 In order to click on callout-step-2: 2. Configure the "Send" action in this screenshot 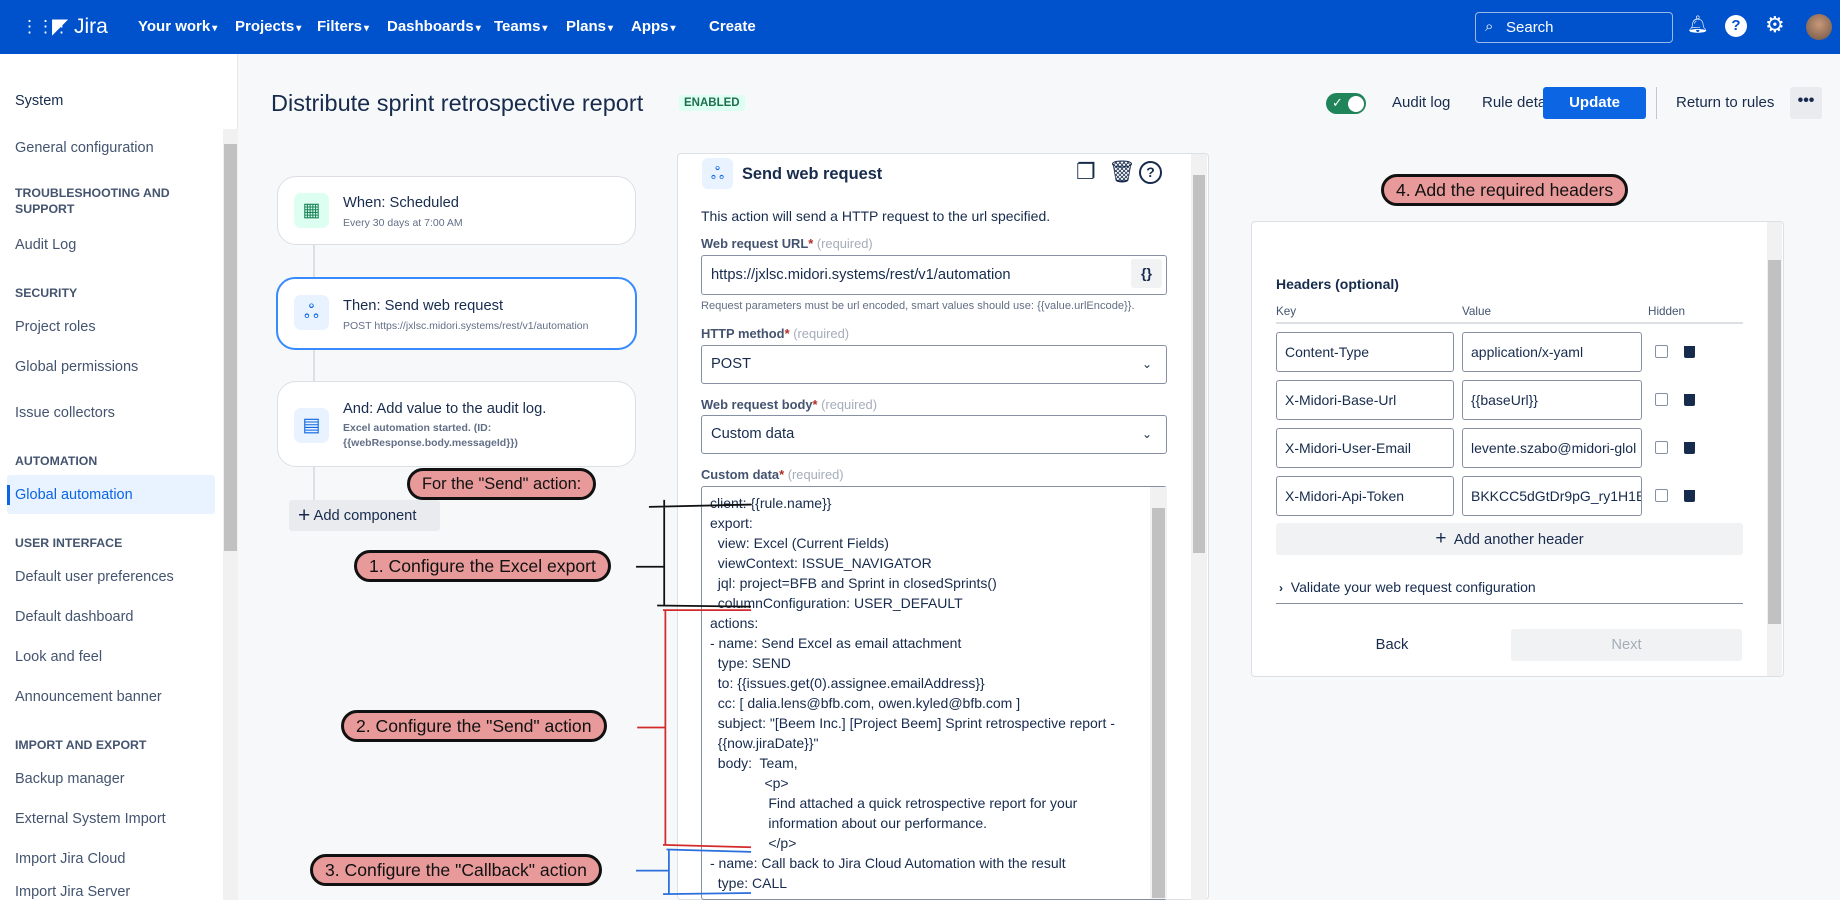, I will do `click(474, 726)`.